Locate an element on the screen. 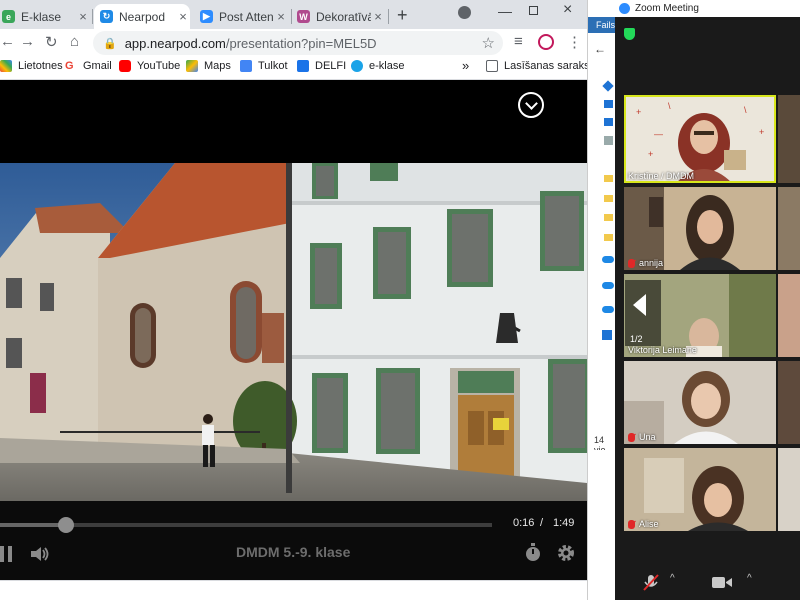 The image size is (800, 600). participant-tile: Una is located at coordinates (700, 402).